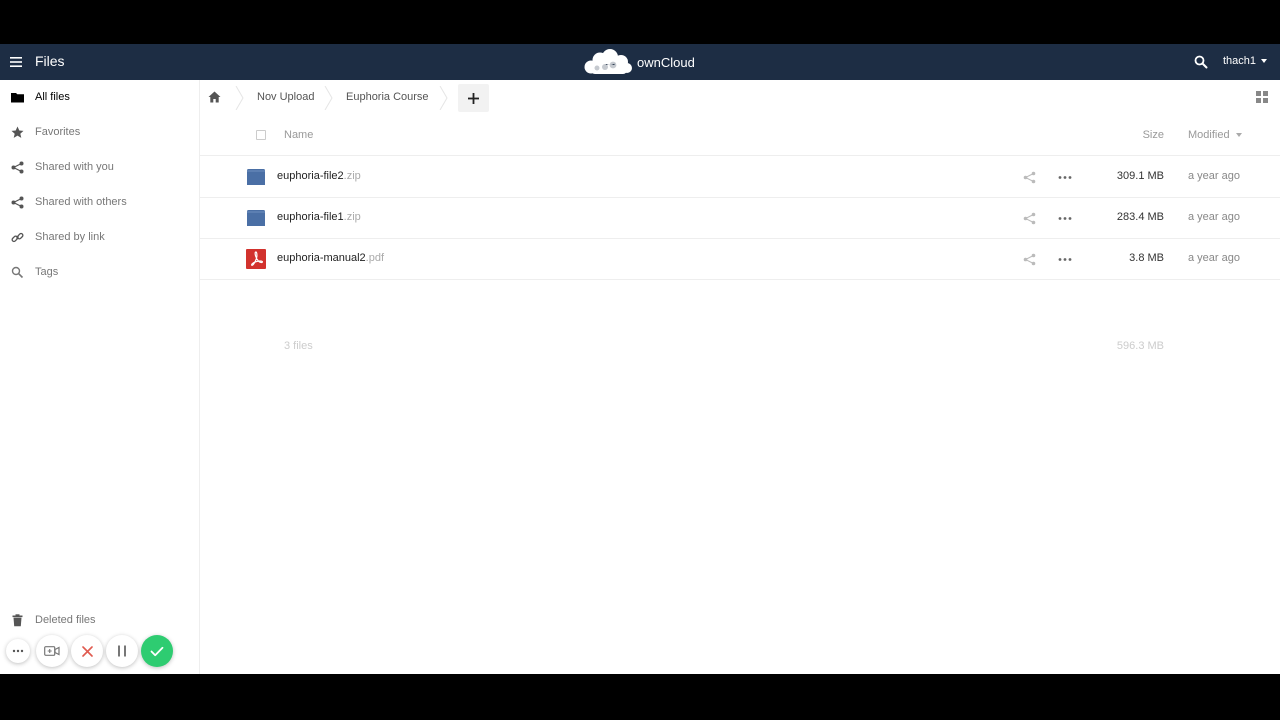 The width and height of the screenshot is (1280, 720). What do you see at coordinates (640, 697) in the screenshot?
I see `letterbox-bottom` at bounding box center [640, 697].